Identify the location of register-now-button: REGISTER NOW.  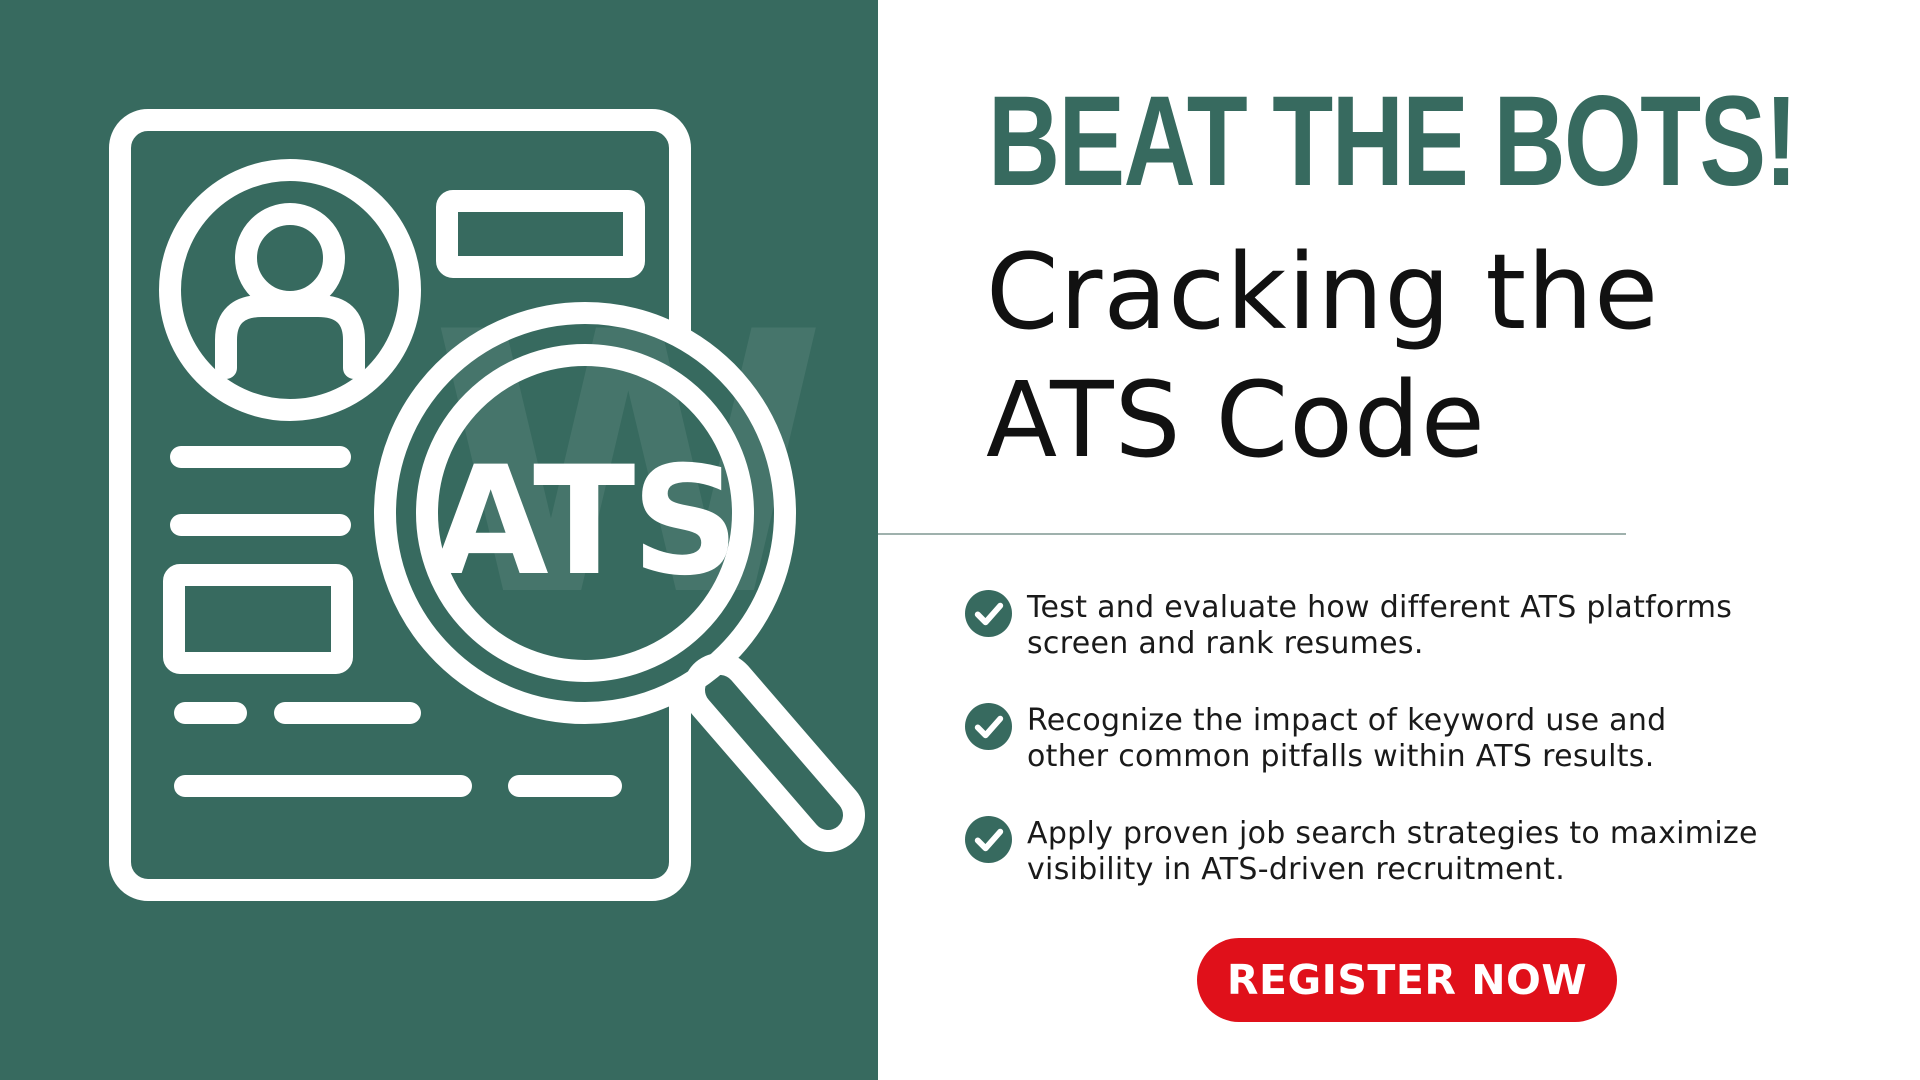
(1407, 980).